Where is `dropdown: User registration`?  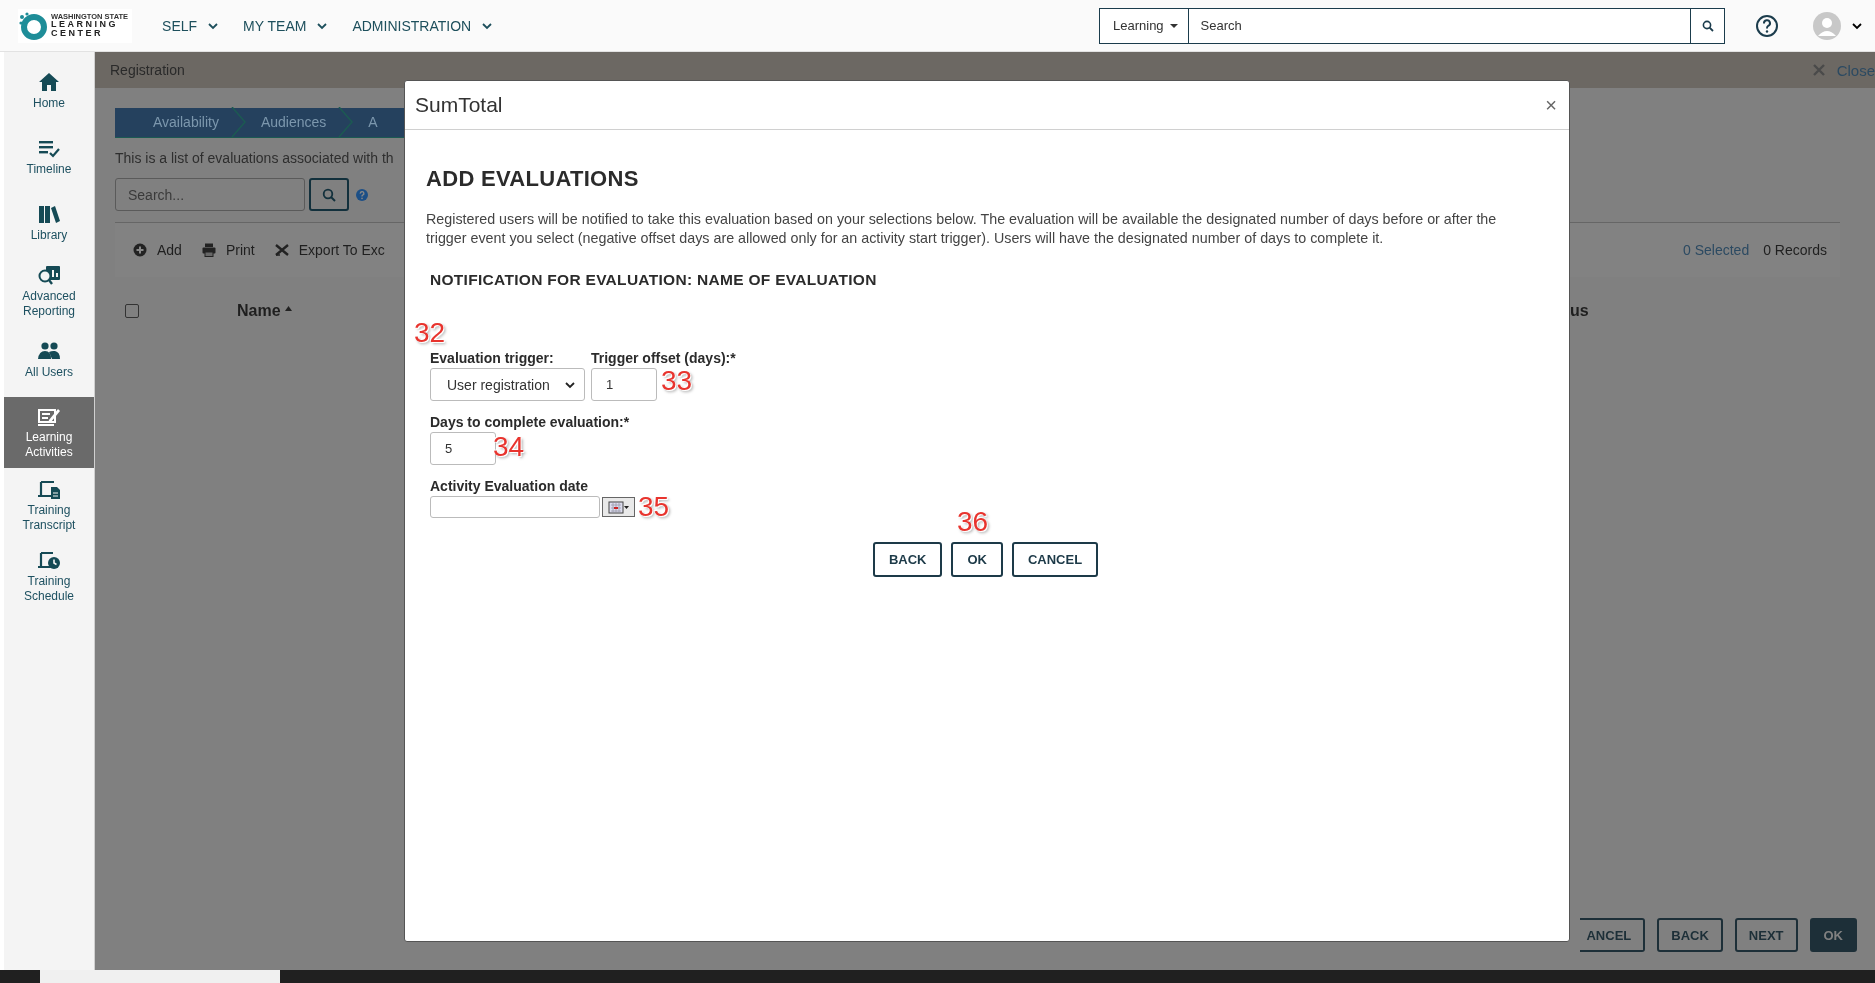 dropdown: User registration is located at coordinates (507, 384).